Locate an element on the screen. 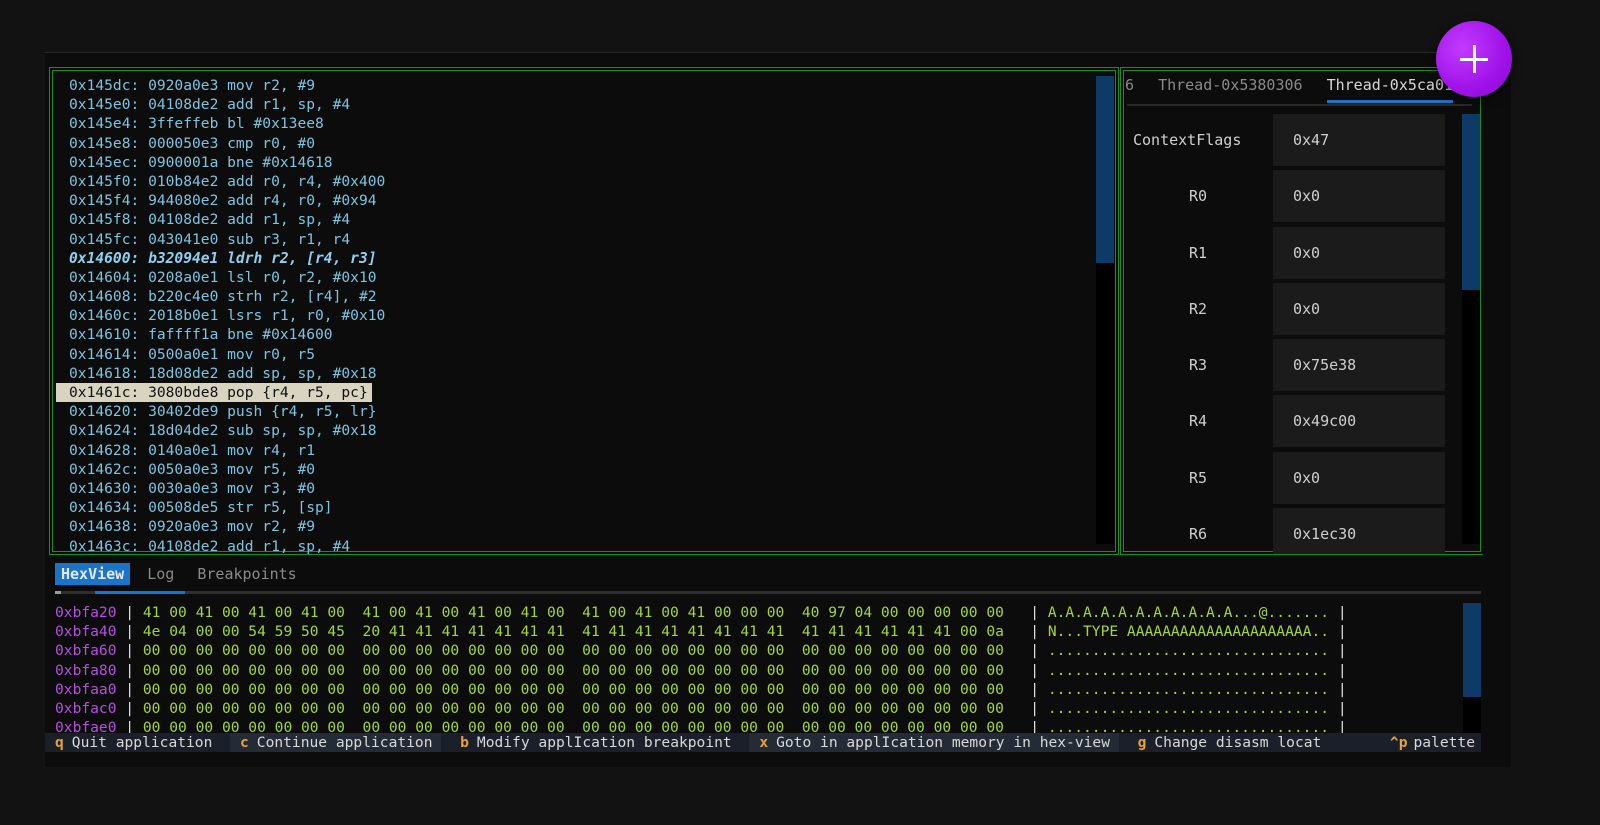  disasm-line: 0x14610: faffff1a bne #0x14600 is located at coordinates (196, 334).